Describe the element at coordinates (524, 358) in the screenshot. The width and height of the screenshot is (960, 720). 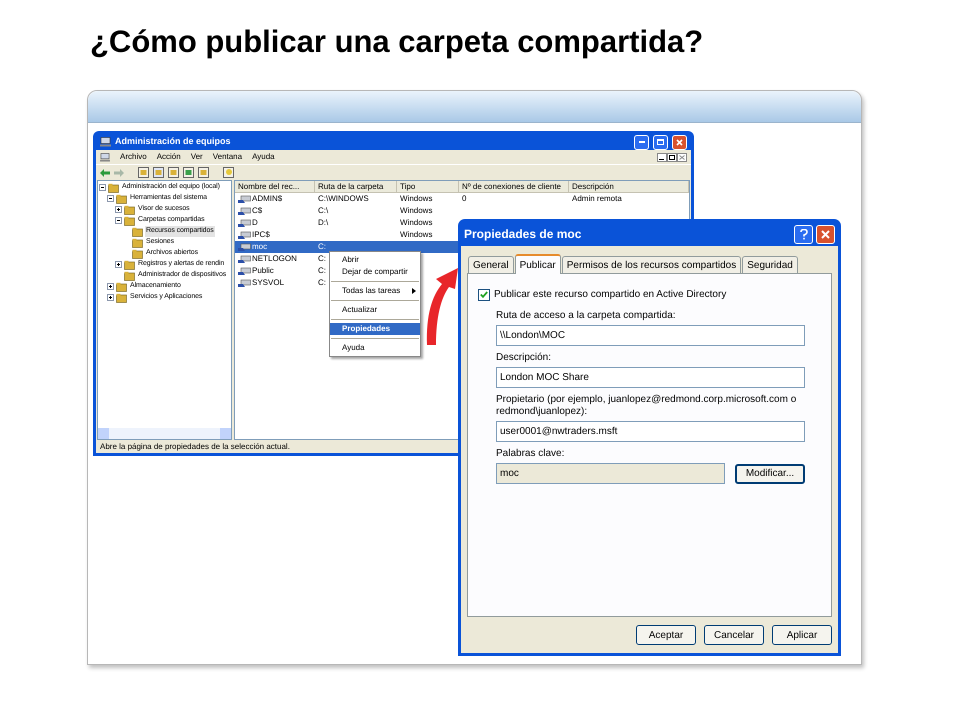
I see `field-label: Descripción:` at that location.